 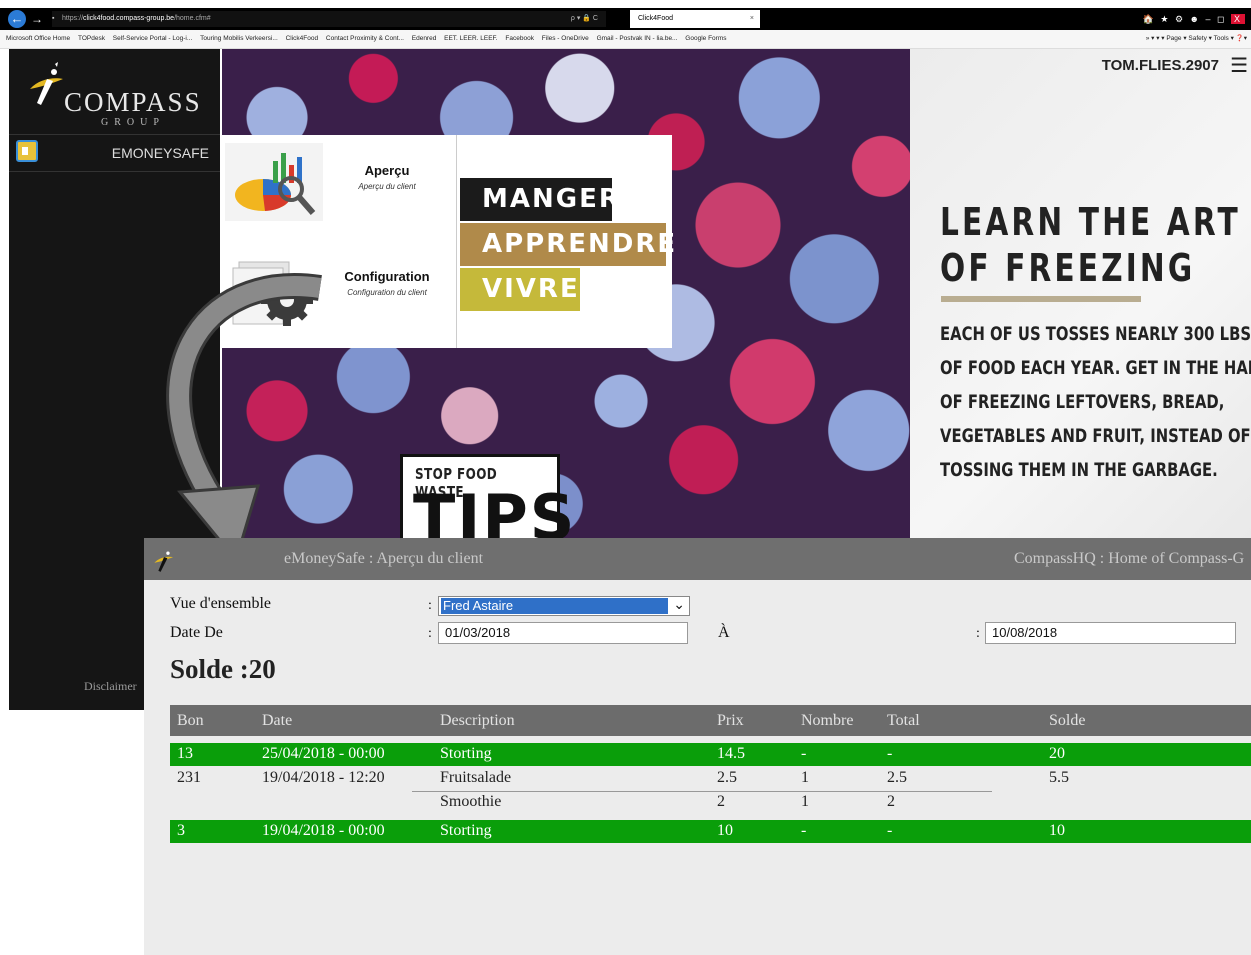 I want to click on window-controls: 🏠 ★ ⚙ ☻ – ◻ X, so click(x=1194, y=19).